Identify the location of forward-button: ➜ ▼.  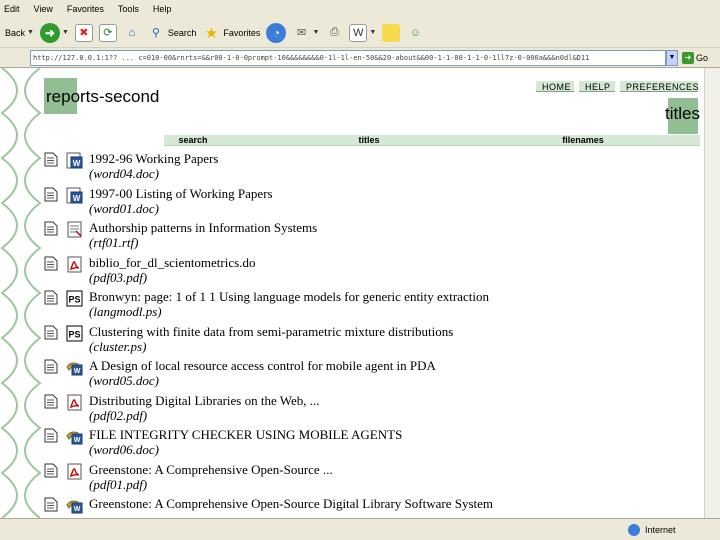
(54, 32).